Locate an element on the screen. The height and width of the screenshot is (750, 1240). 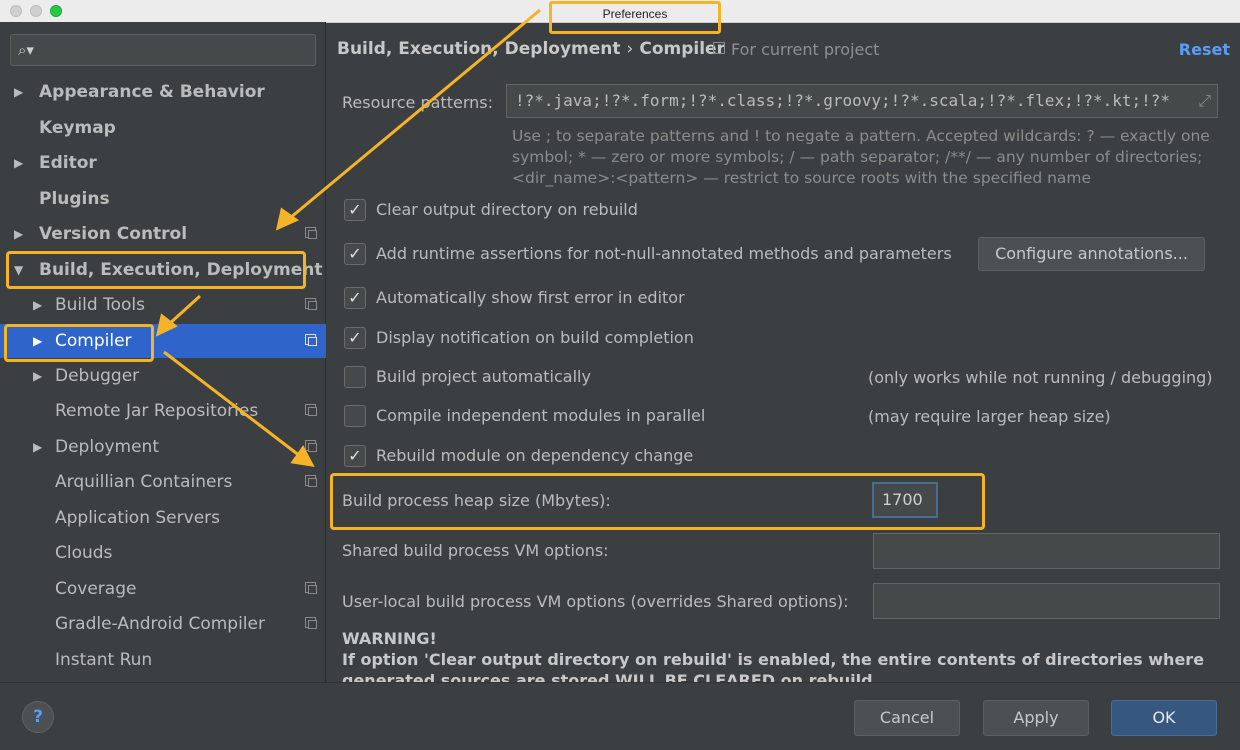
heap-size-label: Build process heap size (Mbytes): is located at coordinates (476, 500).